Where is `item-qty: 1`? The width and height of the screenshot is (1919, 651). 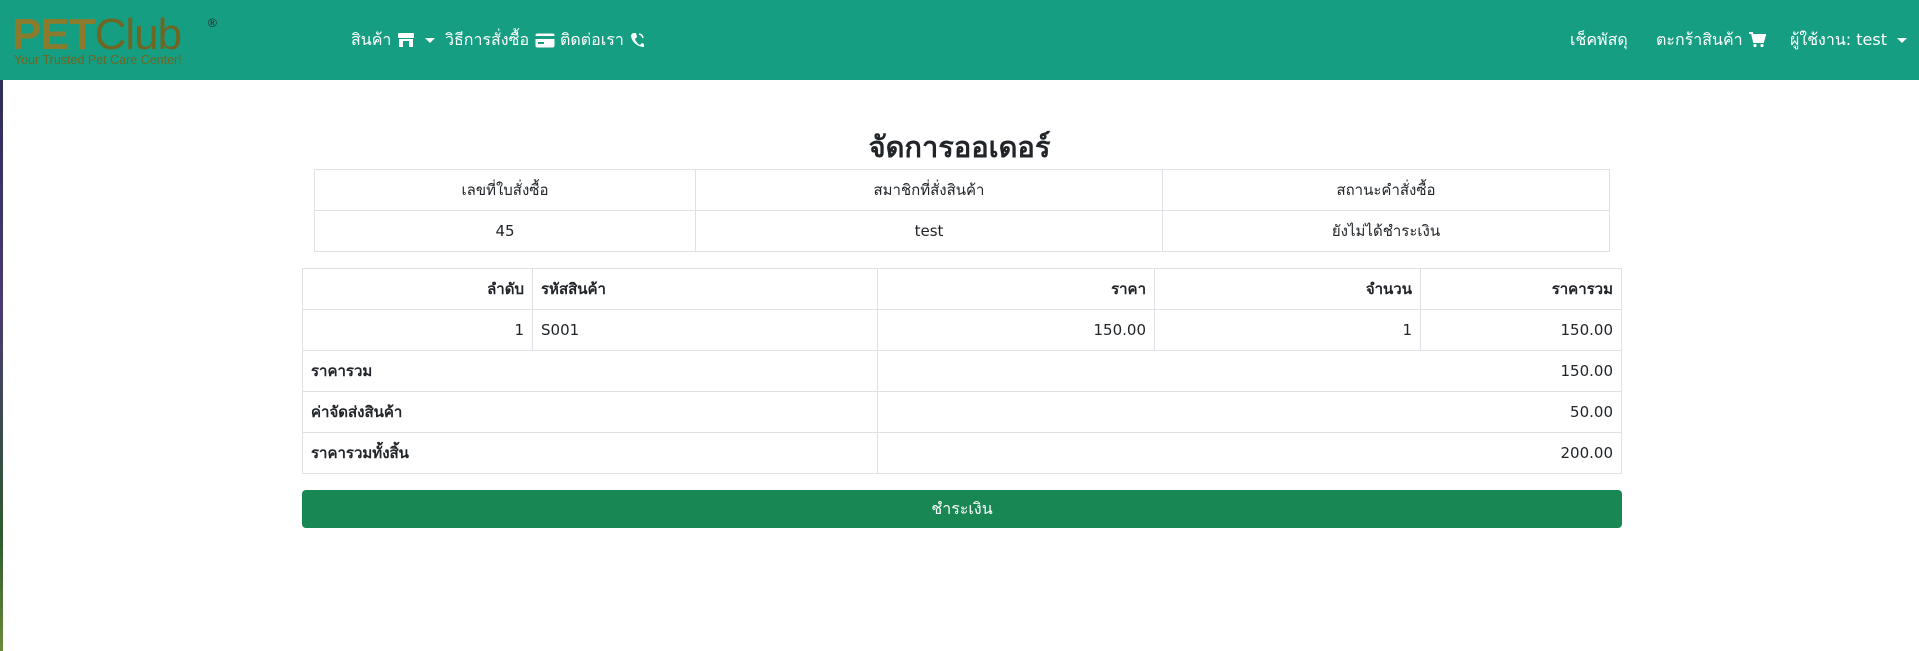 item-qty: 1 is located at coordinates (1287, 330).